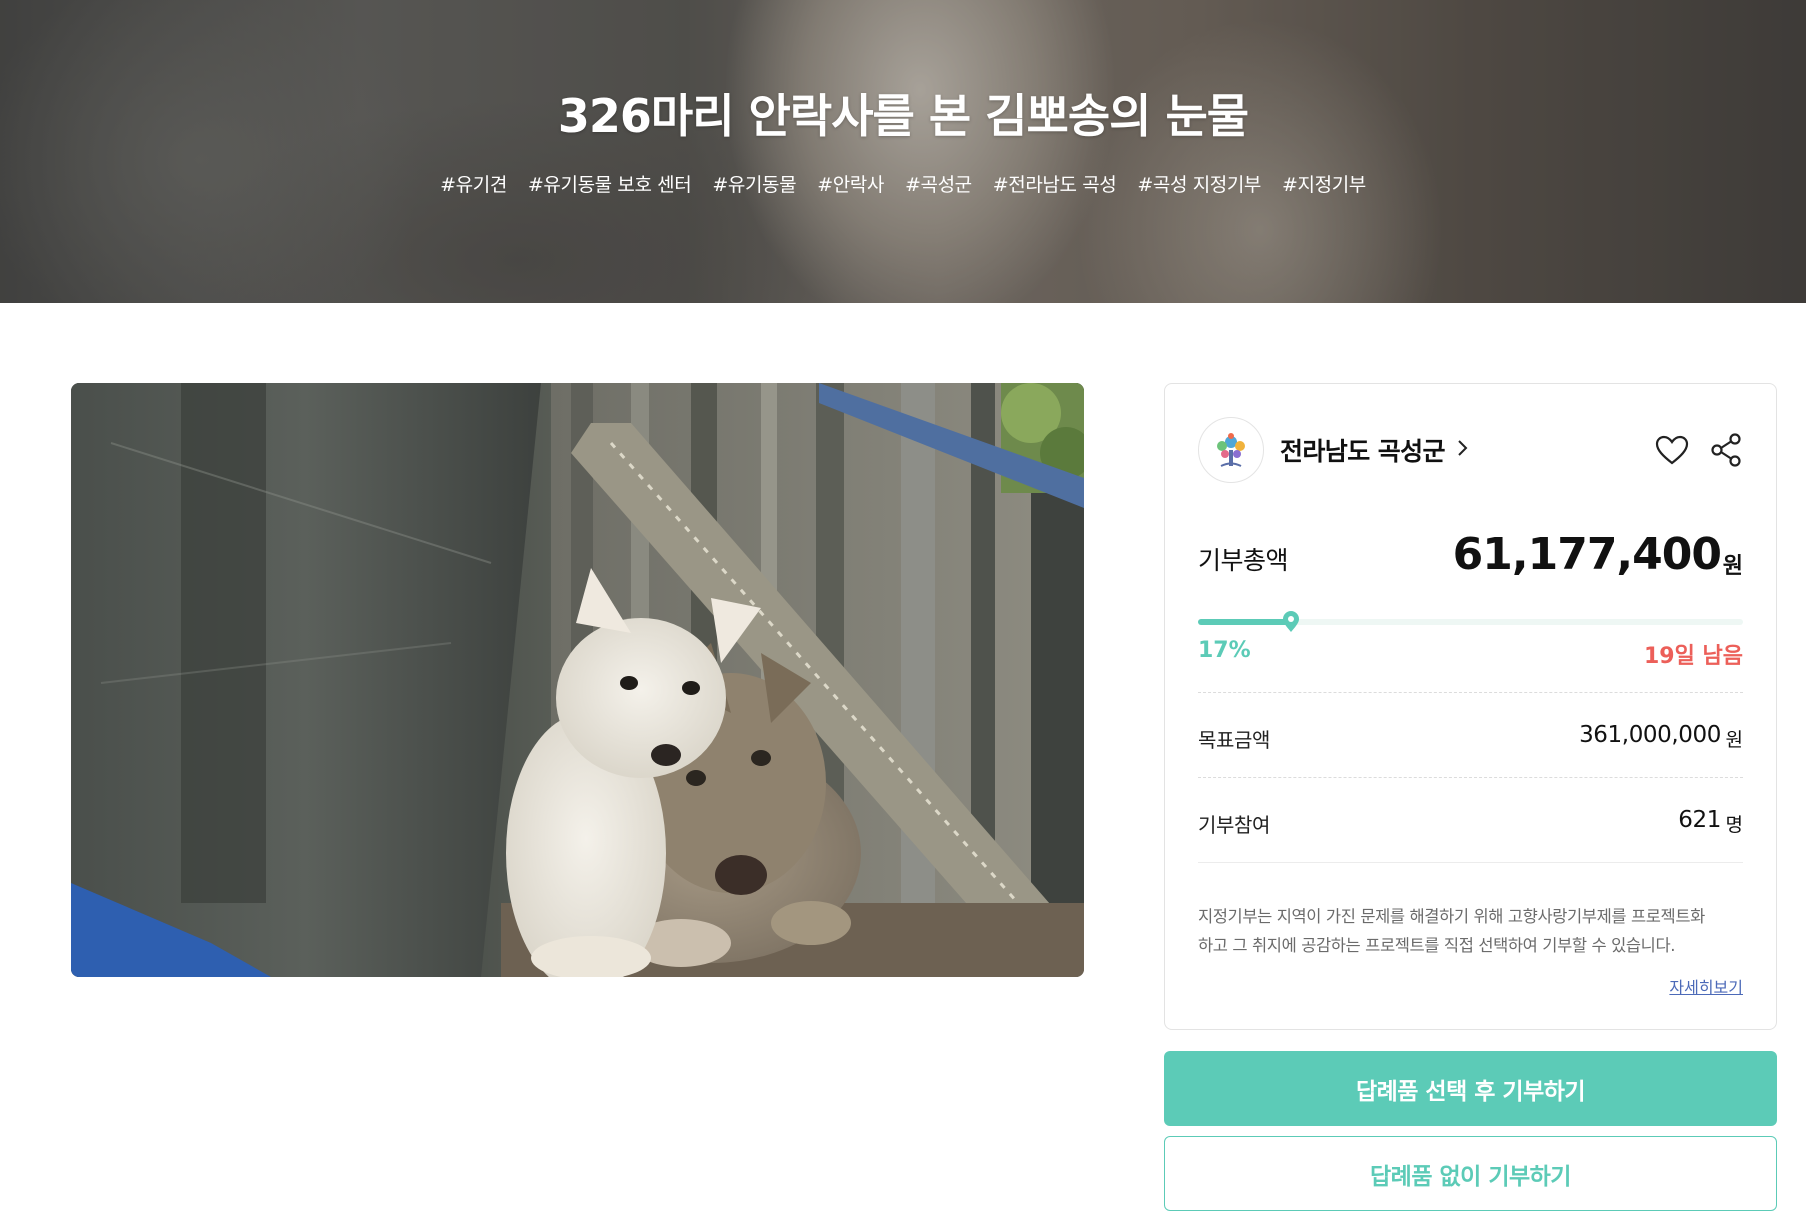  I want to click on progress-percent: 17%, so click(1224, 650).